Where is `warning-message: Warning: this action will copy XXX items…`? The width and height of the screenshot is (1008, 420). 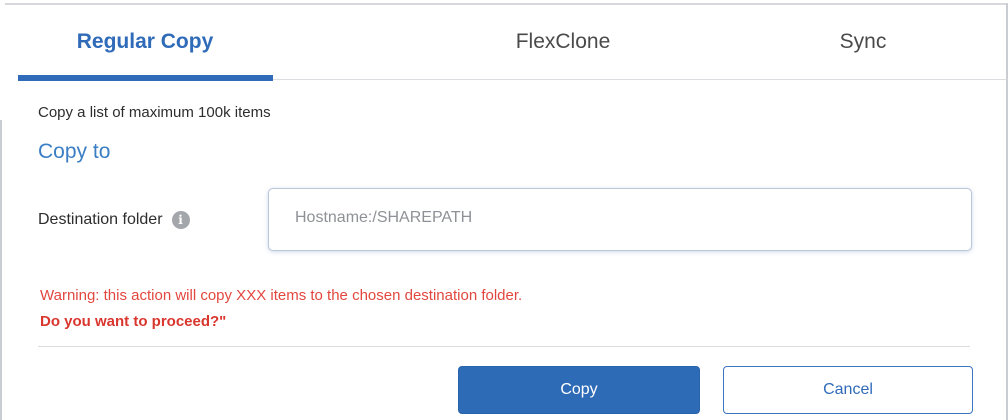
warning-message: Warning: this action will copy XXX items… is located at coordinates (281, 295).